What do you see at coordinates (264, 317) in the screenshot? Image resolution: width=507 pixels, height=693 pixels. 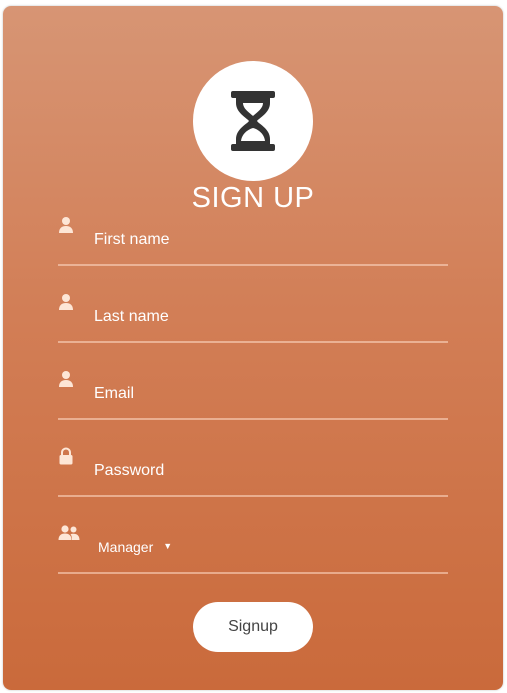 I see `last-name-input` at bounding box center [264, 317].